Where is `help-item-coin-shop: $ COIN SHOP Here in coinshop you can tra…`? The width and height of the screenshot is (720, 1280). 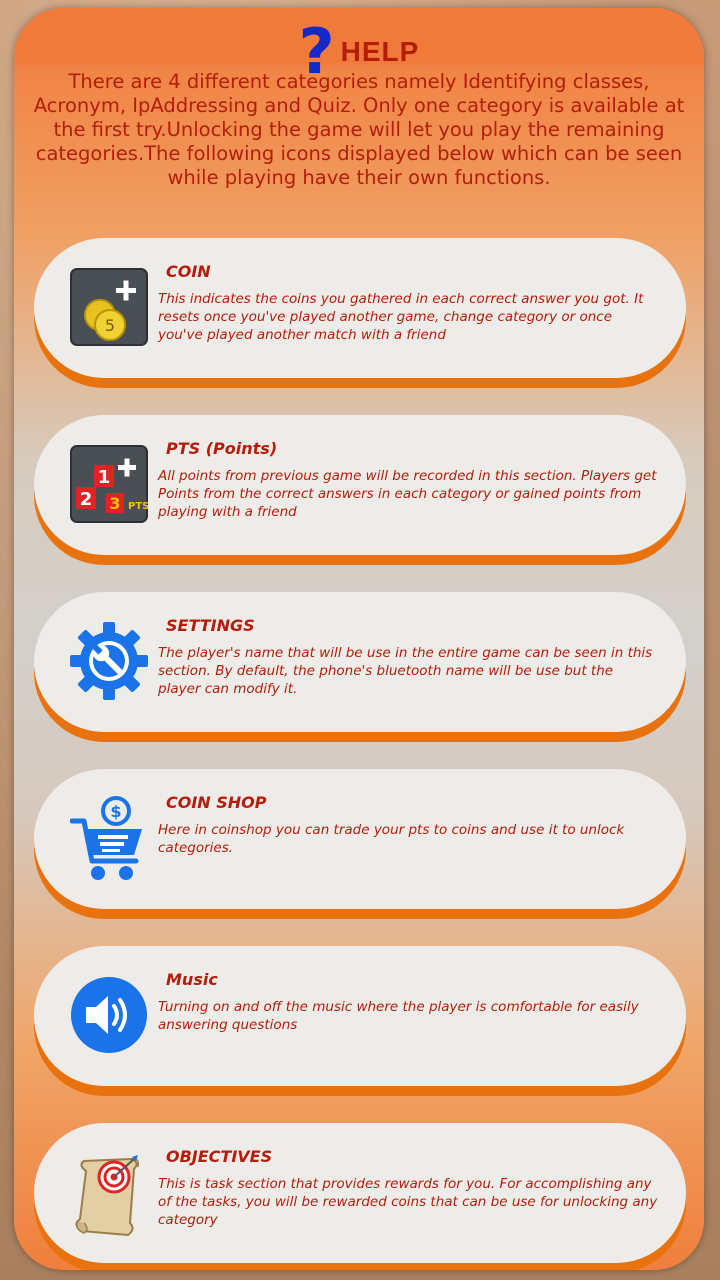
help-item-coin-shop: $ COIN SHOP Here in coinshop you can tra… is located at coordinates (360, 844).